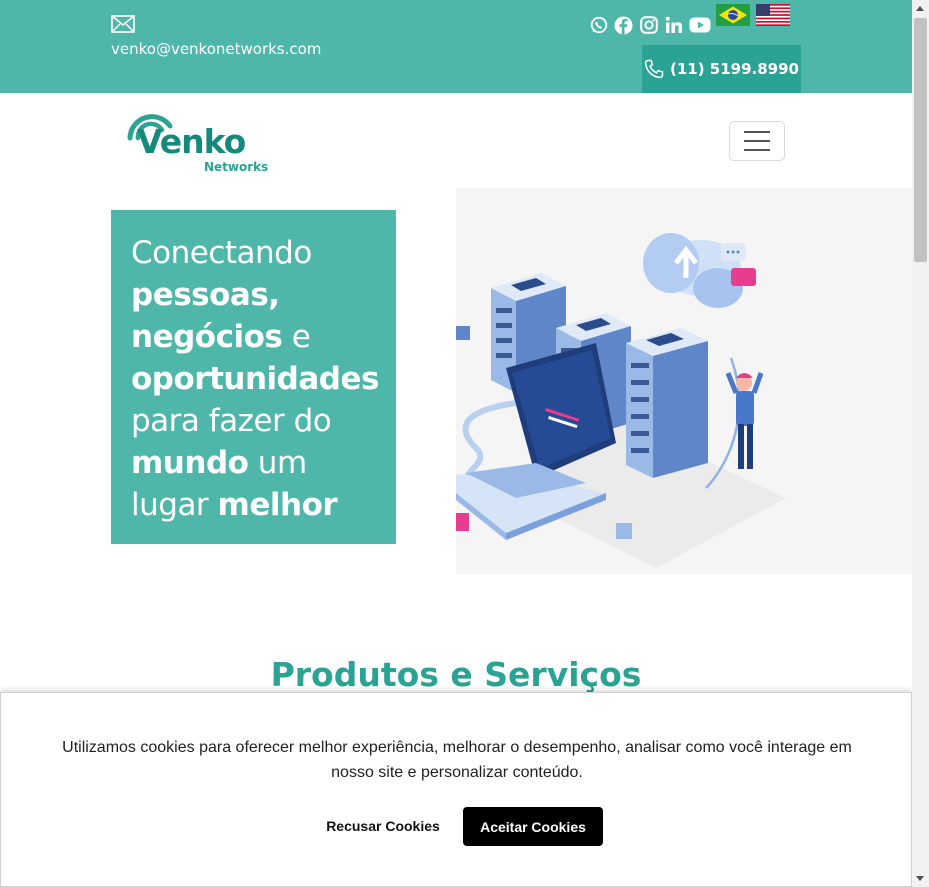 Image resolution: width=929 pixels, height=887 pixels. I want to click on scroll-down-arrow-icon, so click(920, 878).